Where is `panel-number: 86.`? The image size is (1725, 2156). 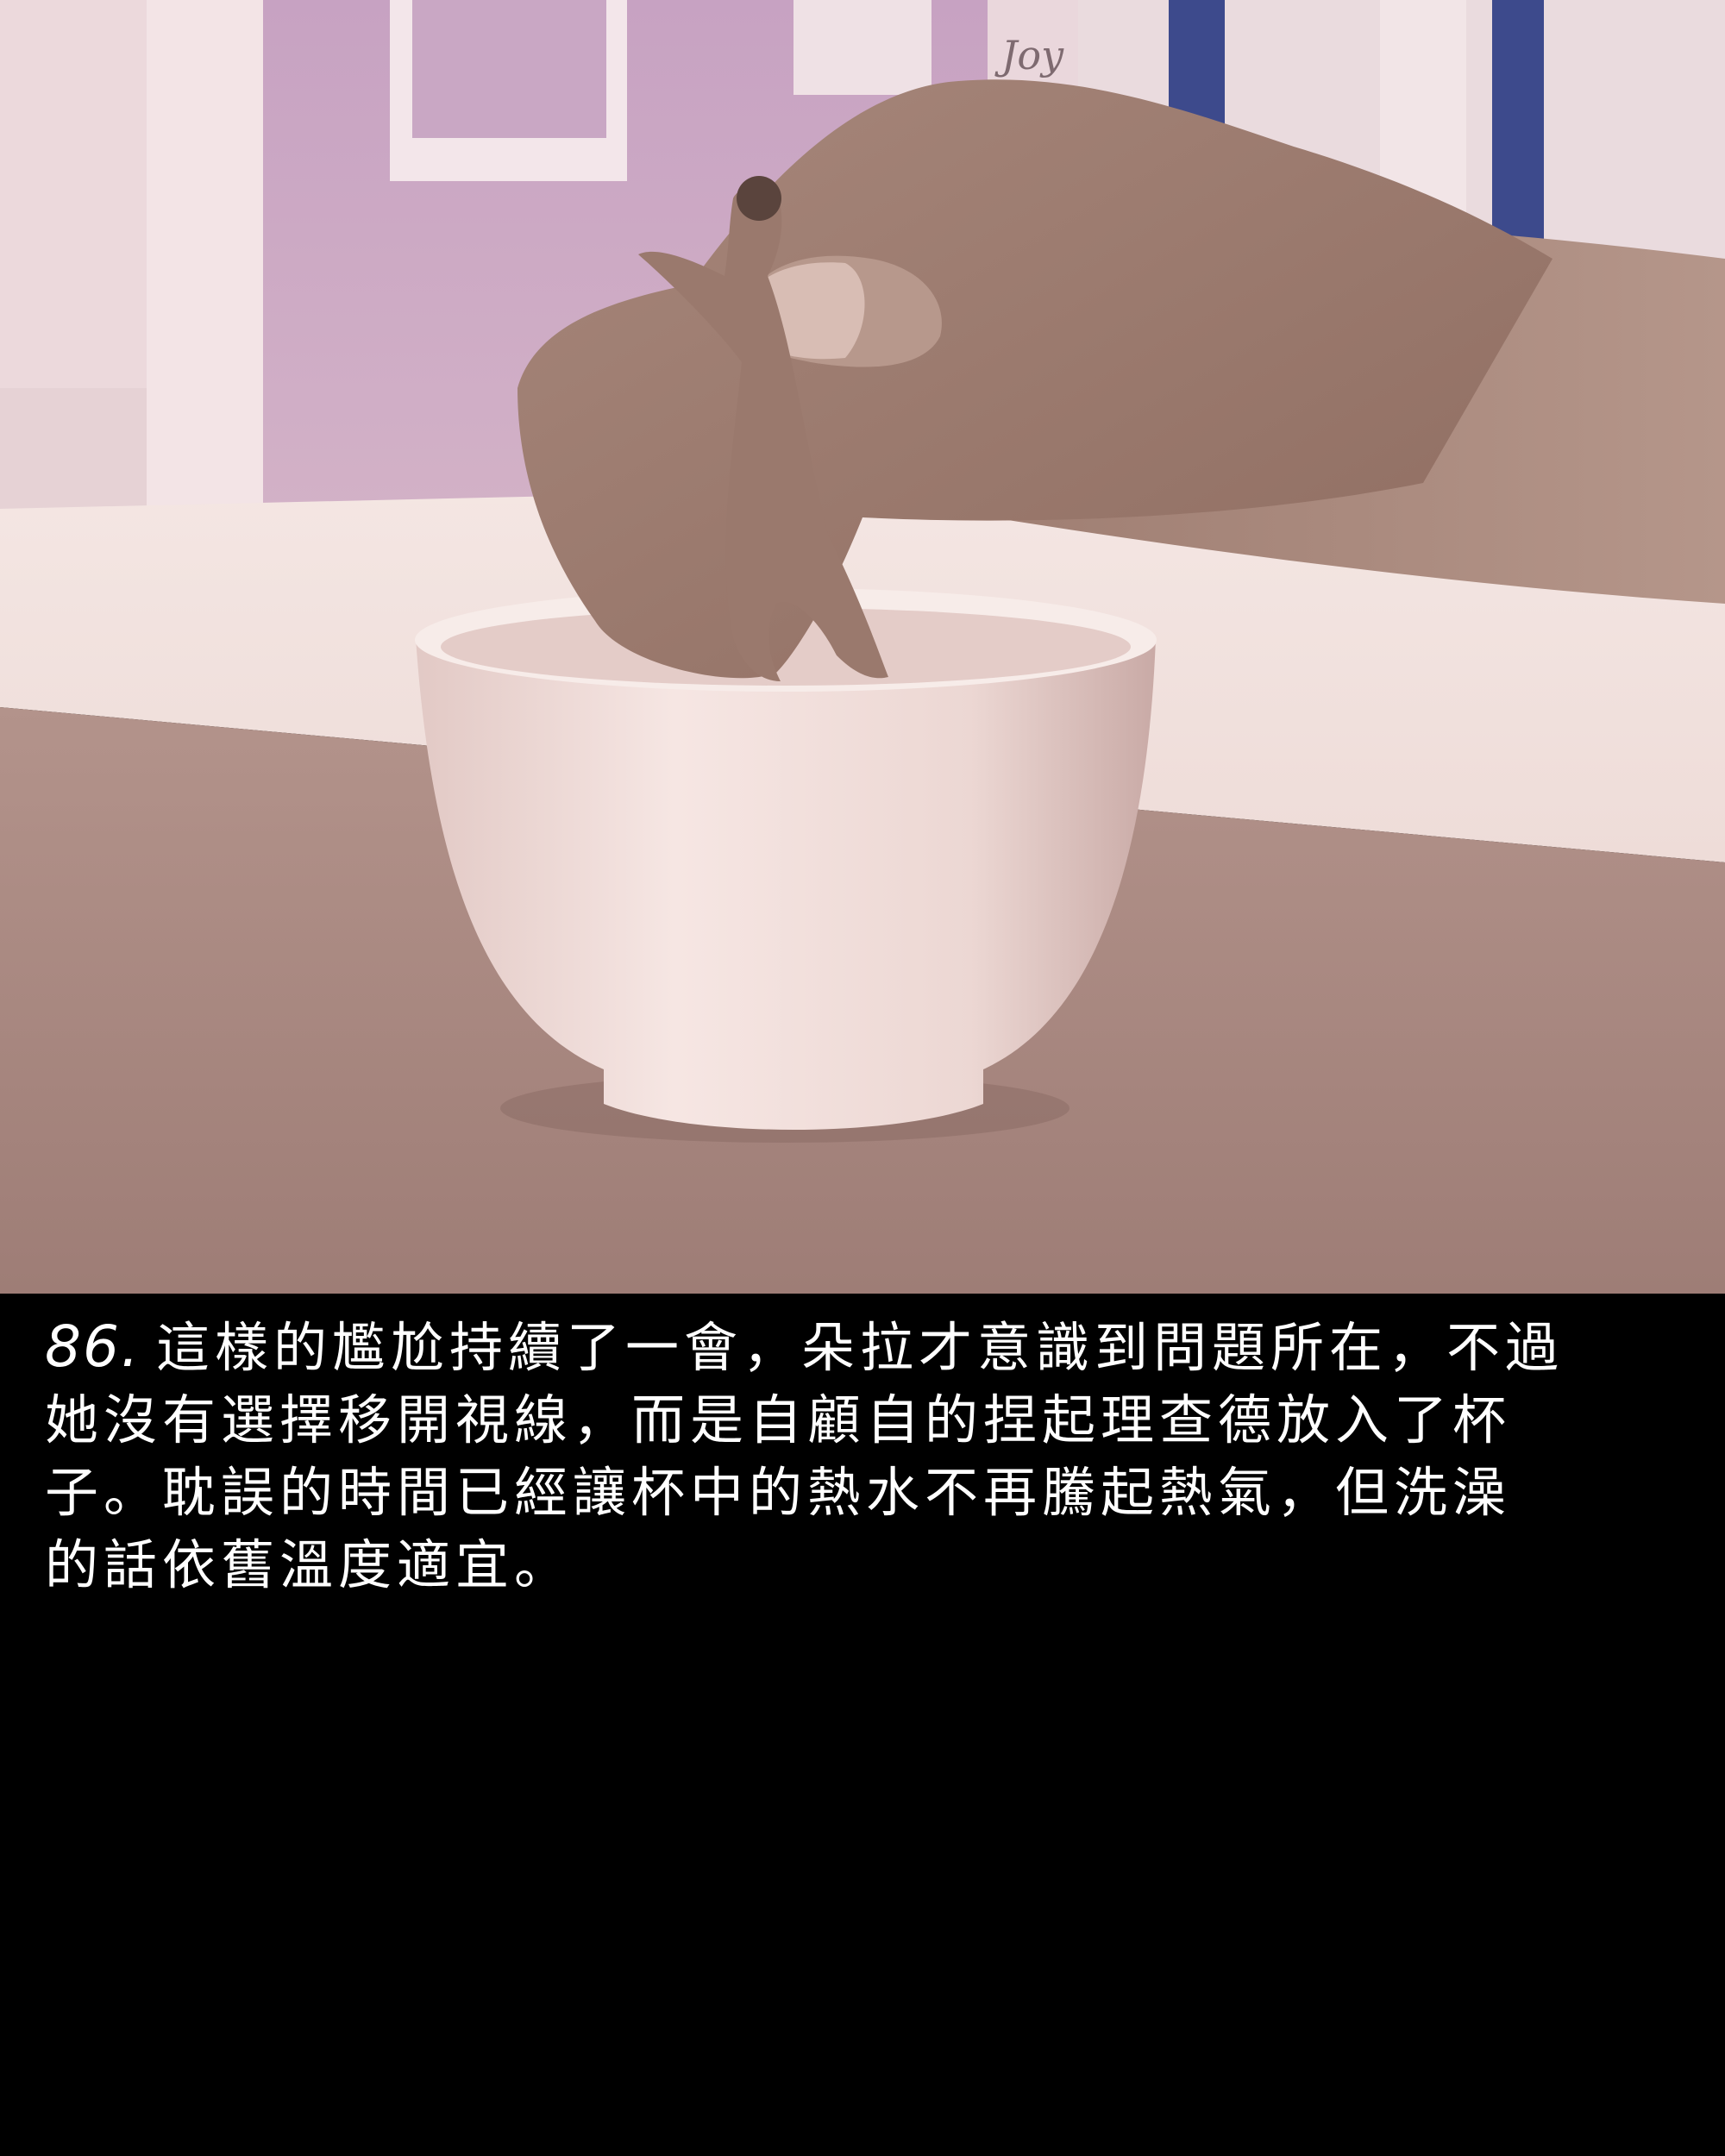
panel-number: 86. is located at coordinates (93, 1346).